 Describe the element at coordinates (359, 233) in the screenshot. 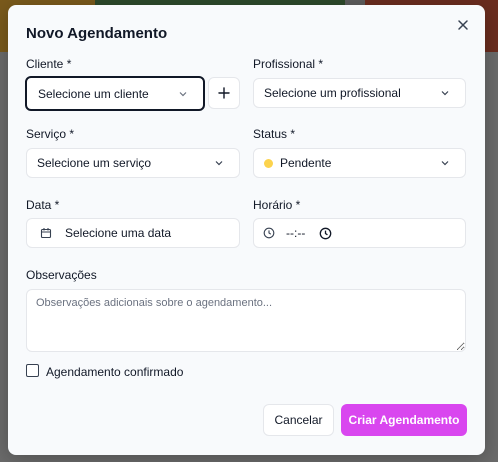

I see `time-input: --:--` at that location.